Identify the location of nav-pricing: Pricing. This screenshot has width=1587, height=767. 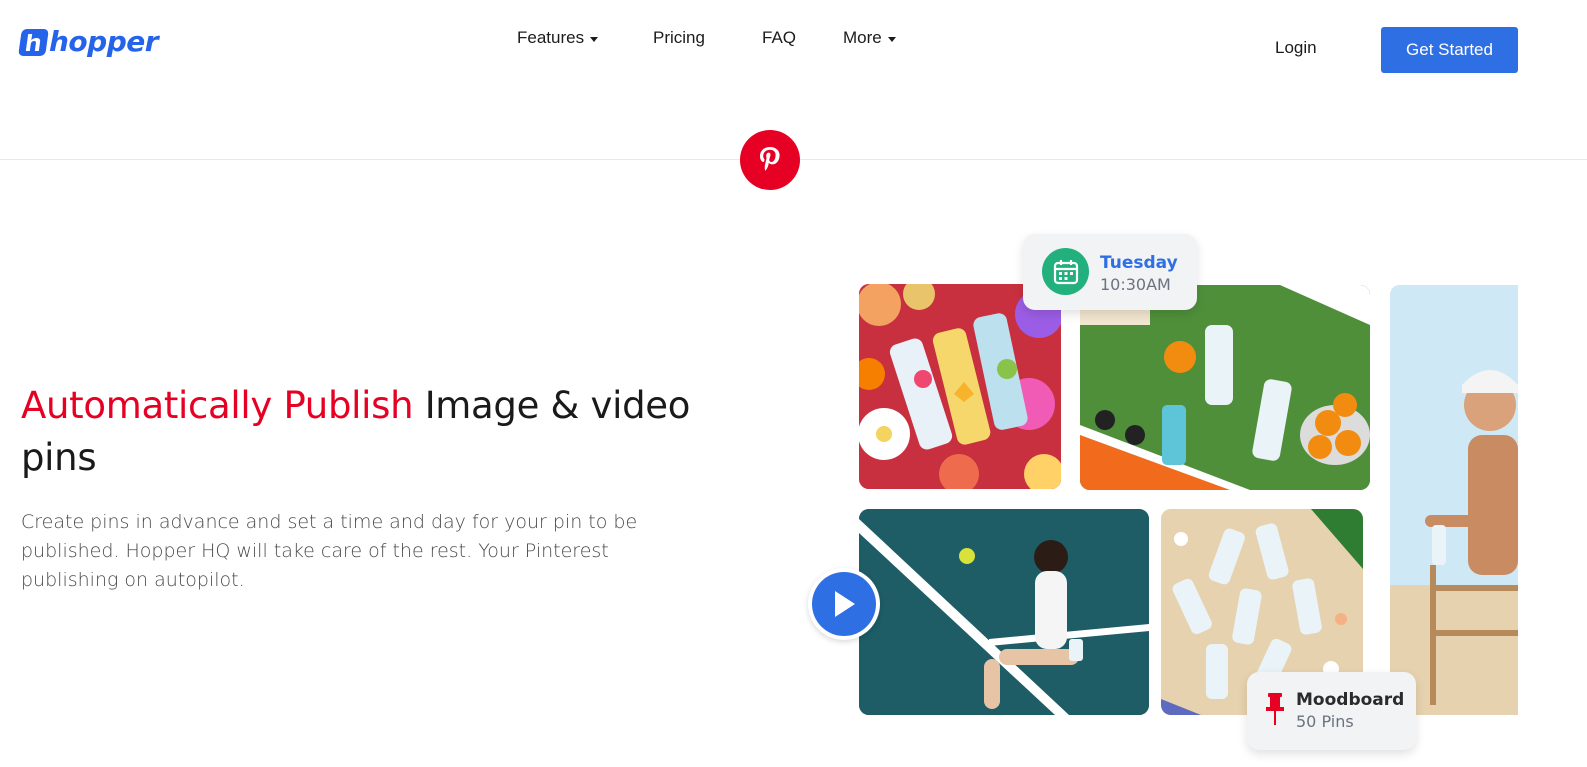
(679, 38).